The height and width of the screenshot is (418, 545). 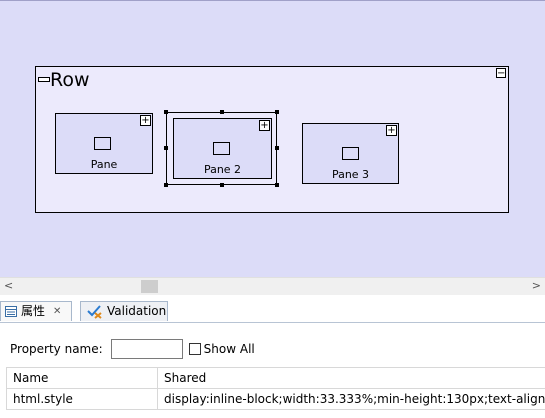 I want to click on tab-properties-label: 属性, so click(x=33, y=311).